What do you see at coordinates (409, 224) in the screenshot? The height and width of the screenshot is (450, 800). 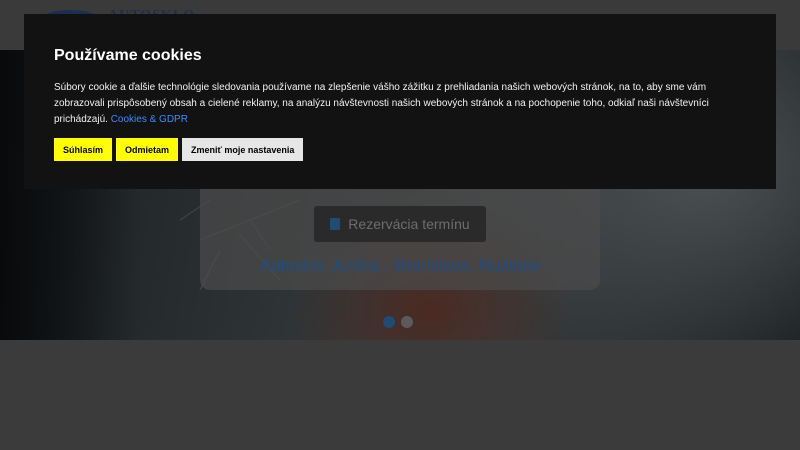 I see `reservation-button-label: Rezervácia termínu` at bounding box center [409, 224].